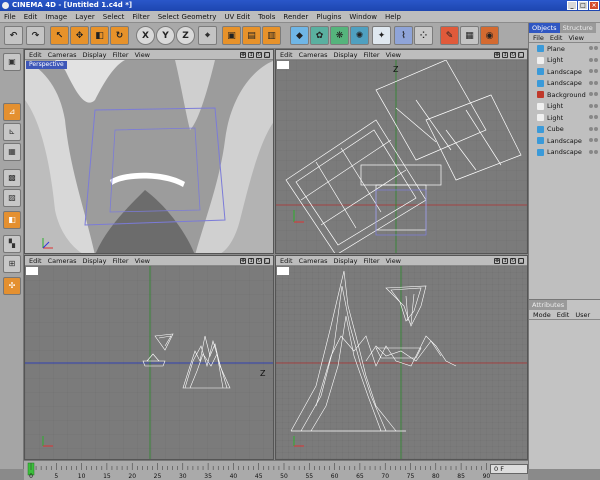 This screenshot has height=480, width=600. I want to click on object-row-background: Background, so click(564, 95).